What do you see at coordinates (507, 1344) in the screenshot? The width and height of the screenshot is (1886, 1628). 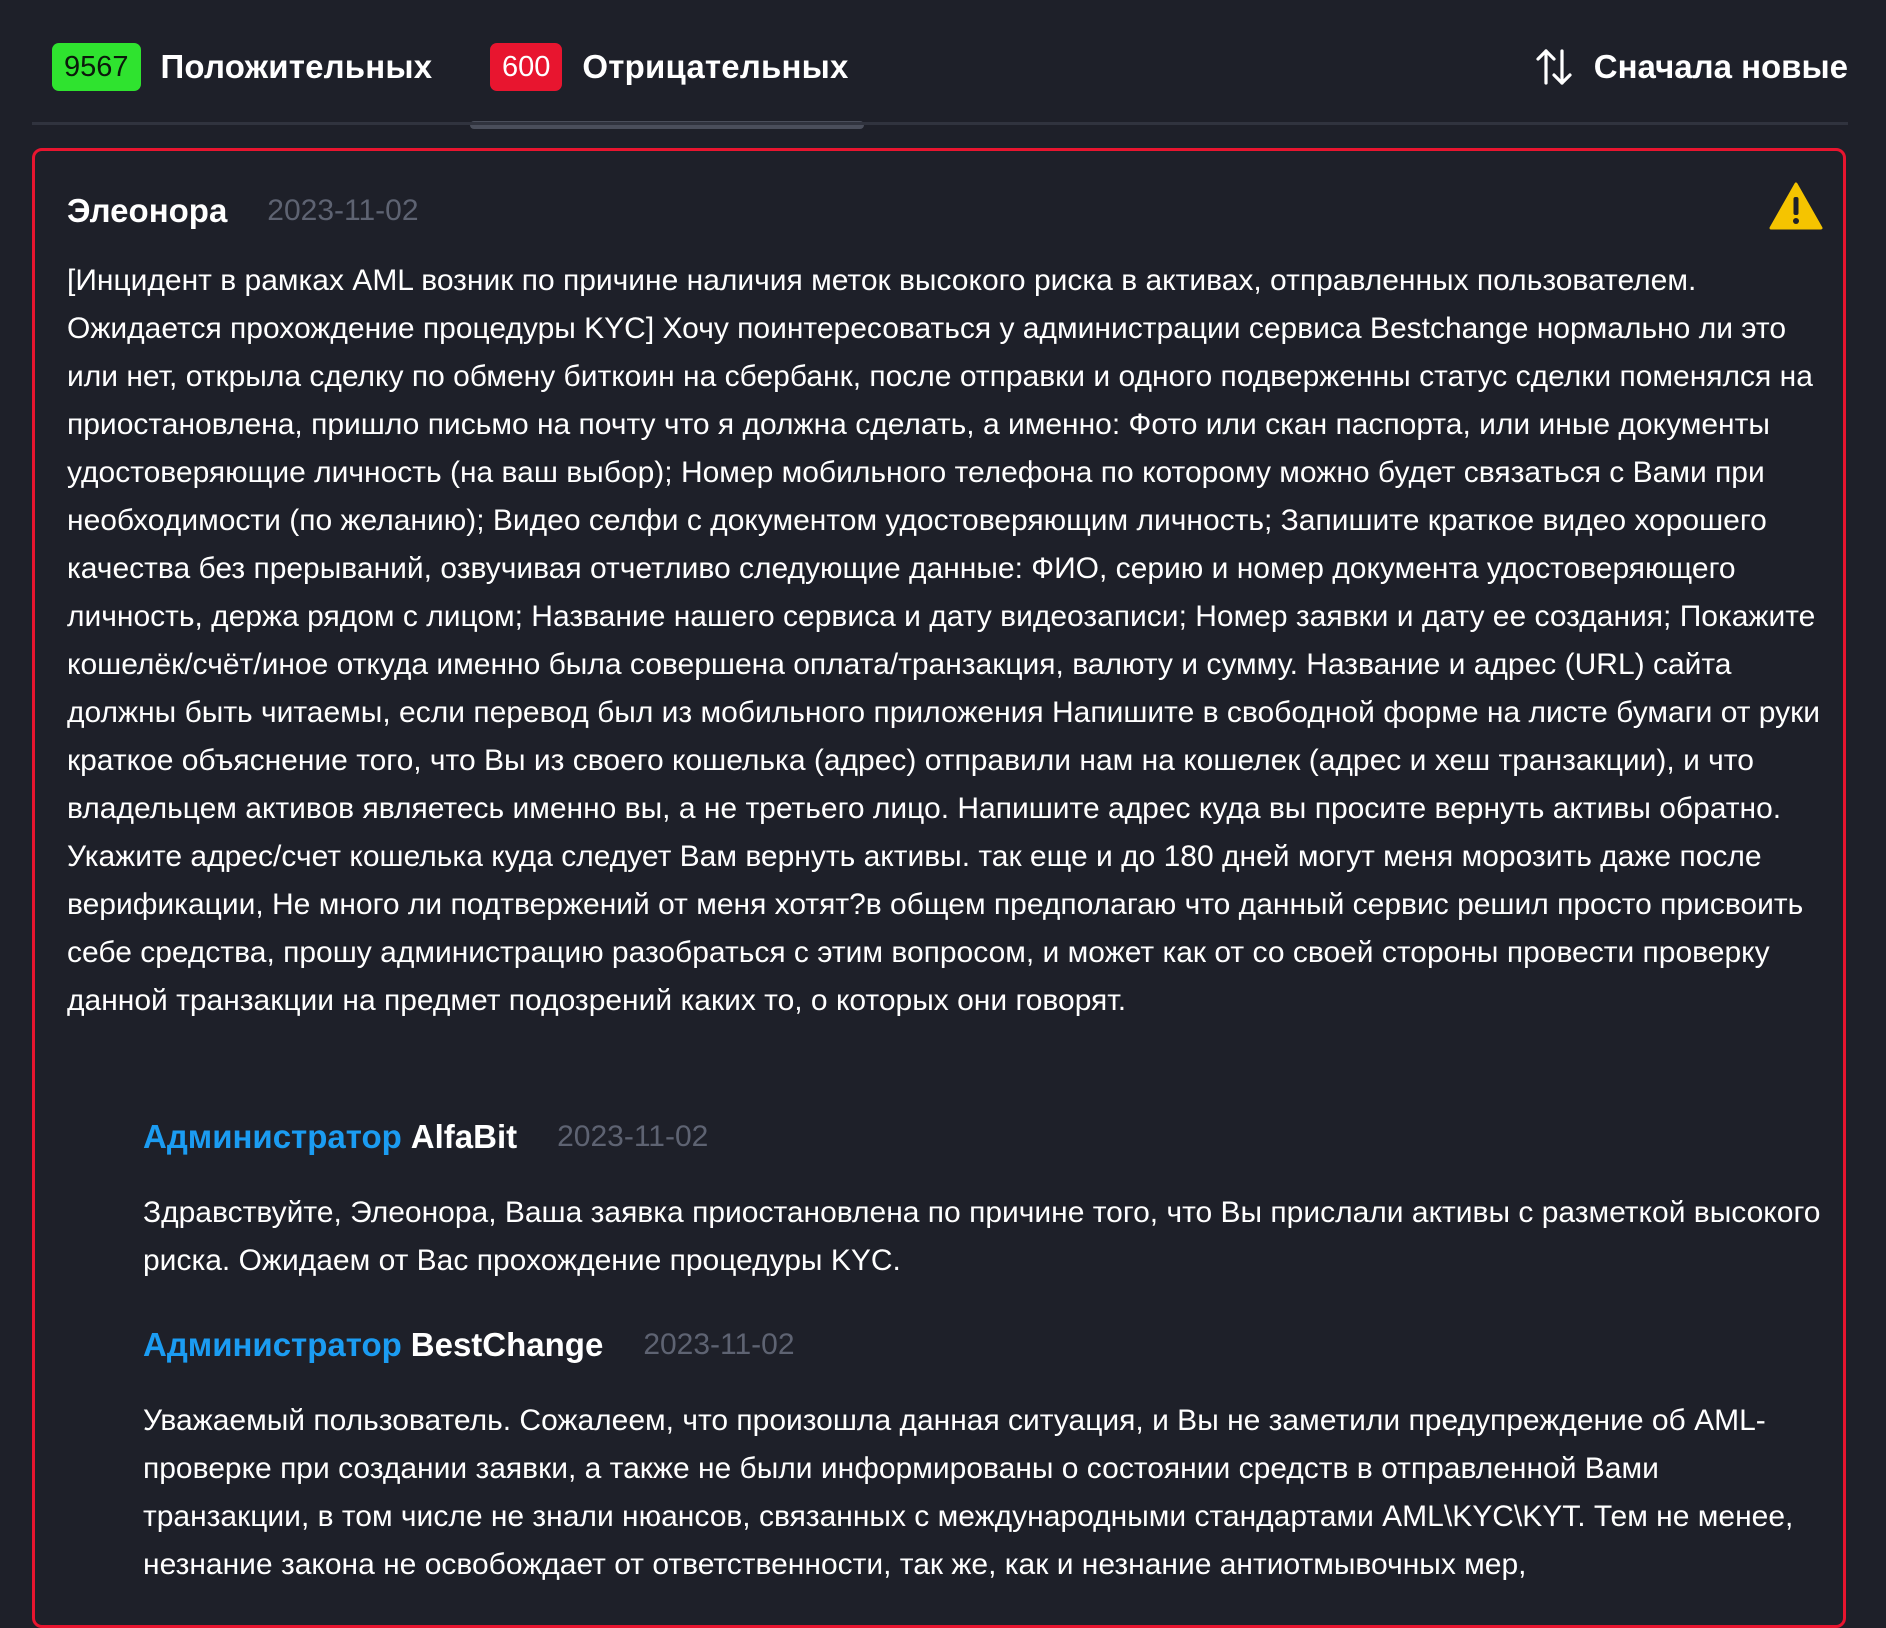 I see `reply-org: BestChange` at bounding box center [507, 1344].